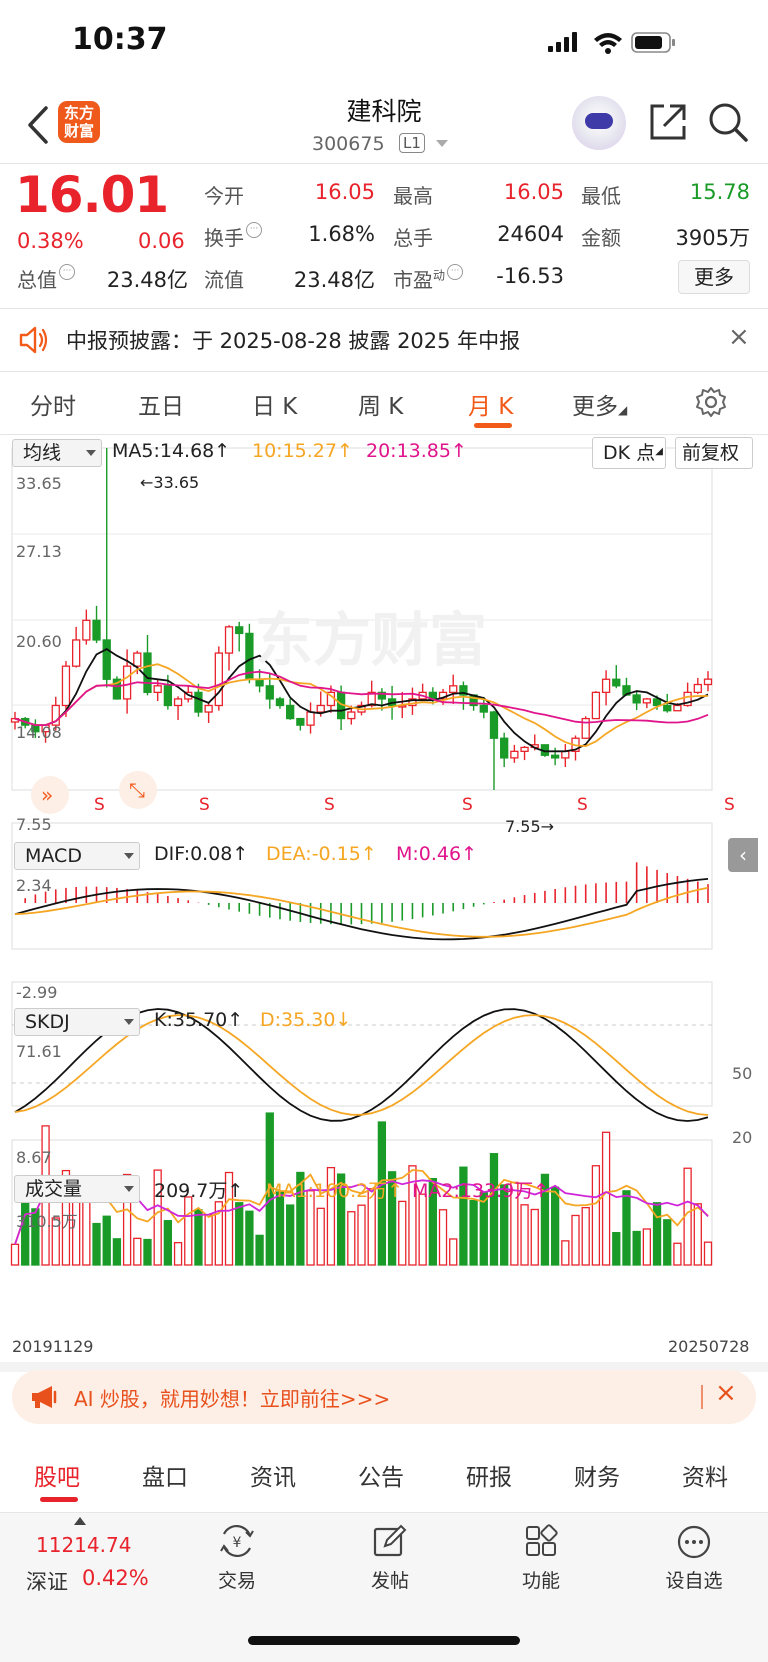 The image size is (768, 1662). I want to click on index-name: 深证, so click(47, 1581).